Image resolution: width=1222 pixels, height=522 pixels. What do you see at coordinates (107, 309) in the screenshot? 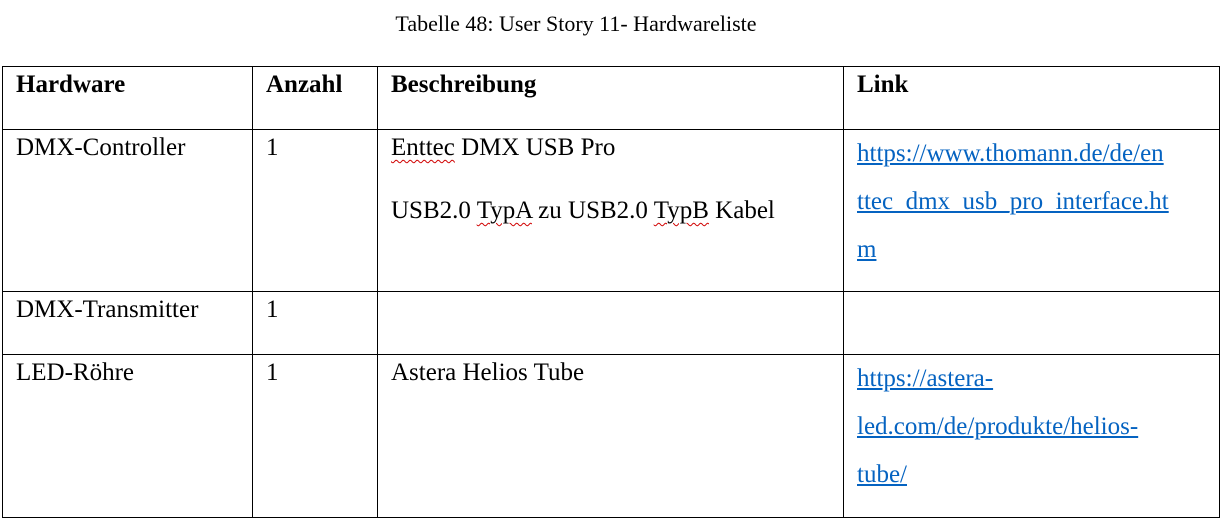
I see `cell-text: DMX-Transmitter` at bounding box center [107, 309].